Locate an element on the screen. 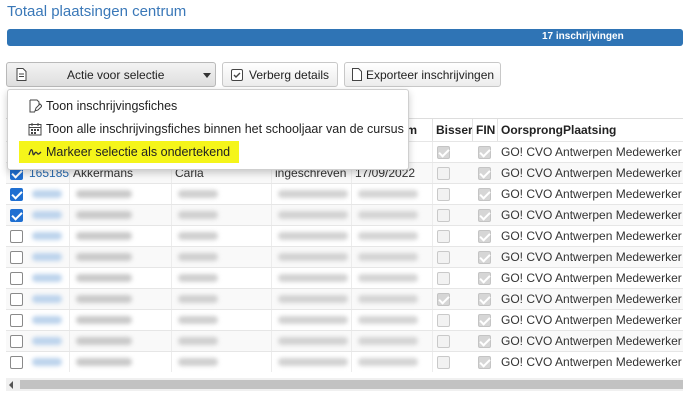  menu-item-markeer-ondertekend: Markeer selectie als ondertekend is located at coordinates (208, 152).